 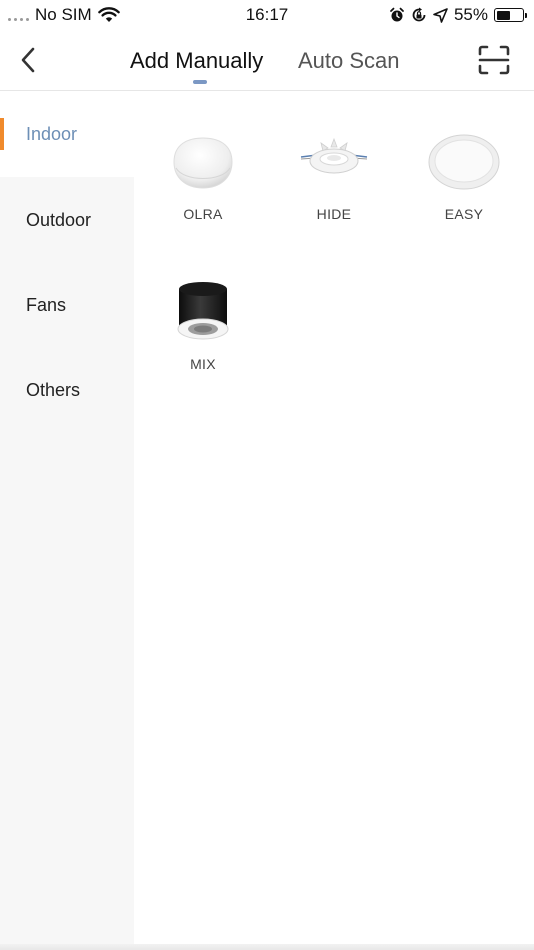 I want to click on back-button, so click(x=28, y=60).